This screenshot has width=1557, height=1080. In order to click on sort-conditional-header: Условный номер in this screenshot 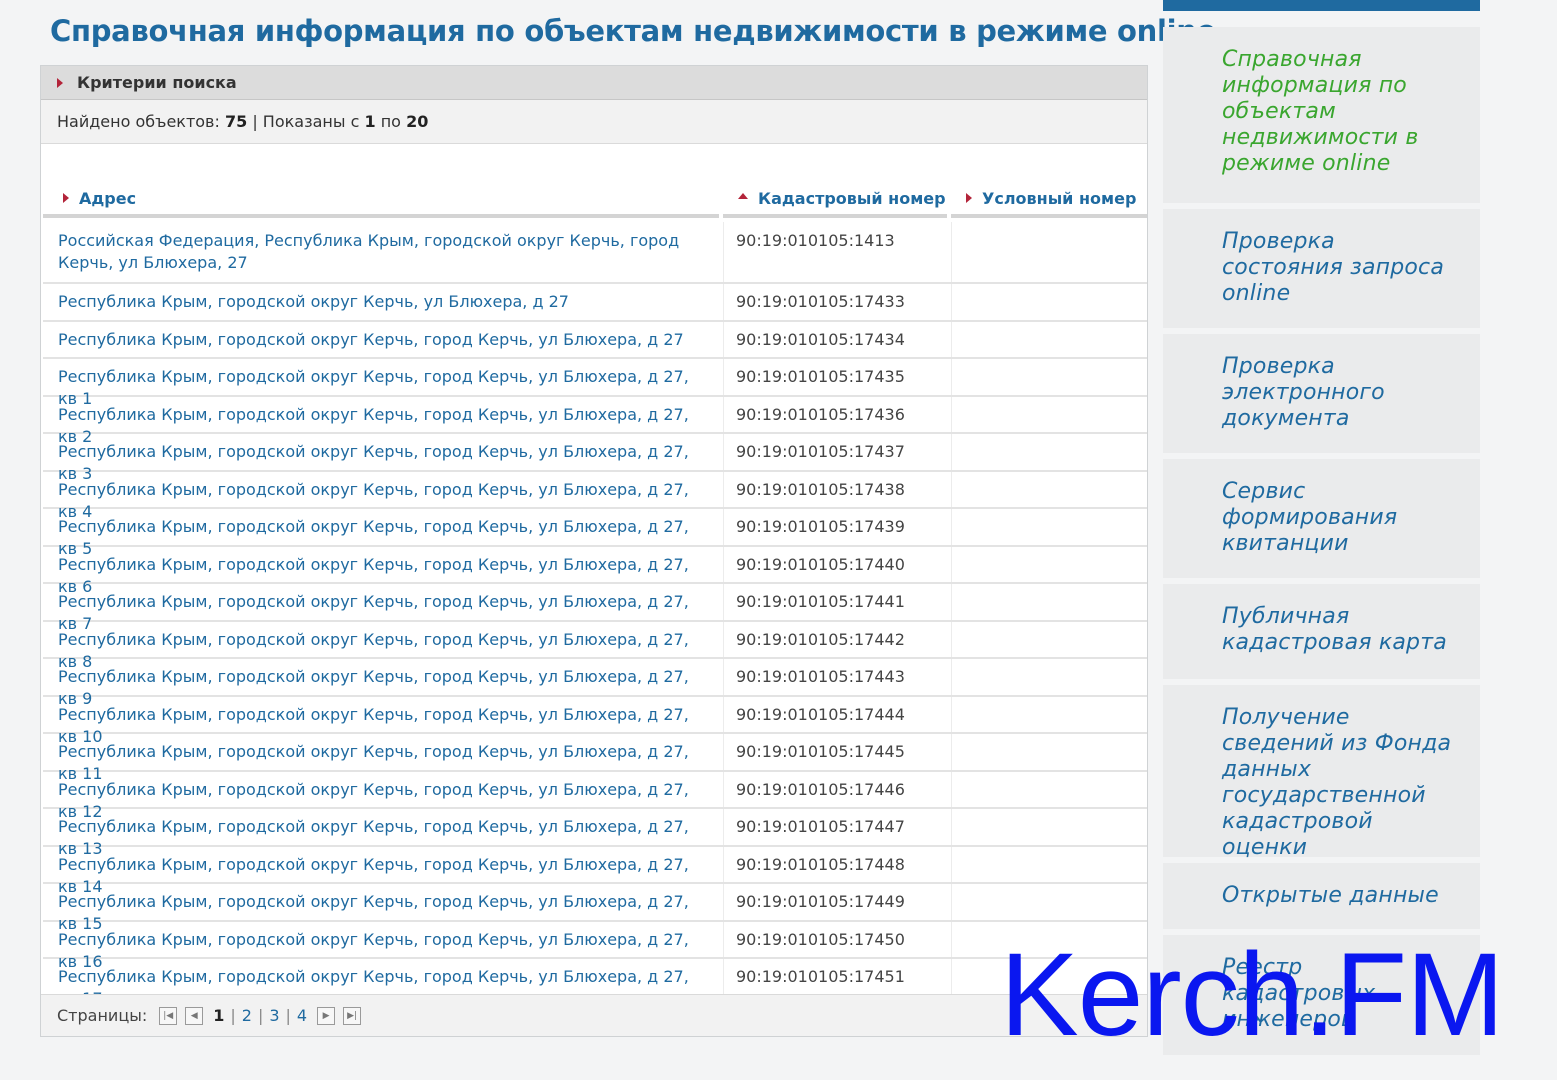, I will do `click(1049, 200)`.